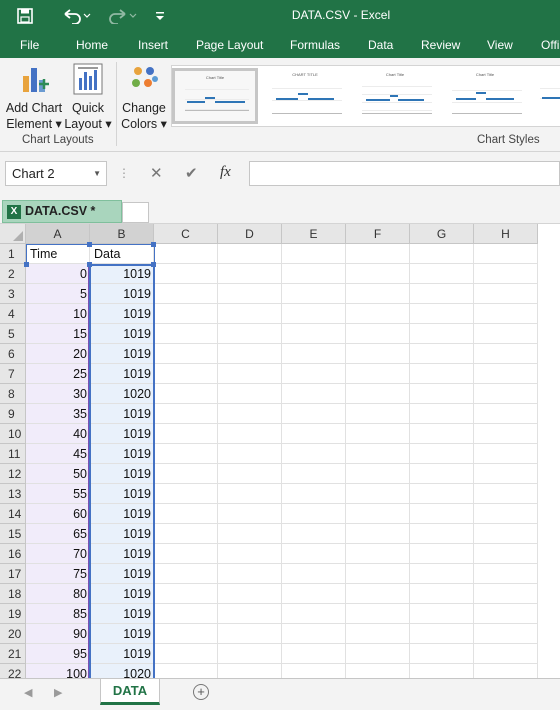 This screenshot has height=710, width=560. Describe the element at coordinates (250, 234) in the screenshot. I see `column-header-d: D` at that location.